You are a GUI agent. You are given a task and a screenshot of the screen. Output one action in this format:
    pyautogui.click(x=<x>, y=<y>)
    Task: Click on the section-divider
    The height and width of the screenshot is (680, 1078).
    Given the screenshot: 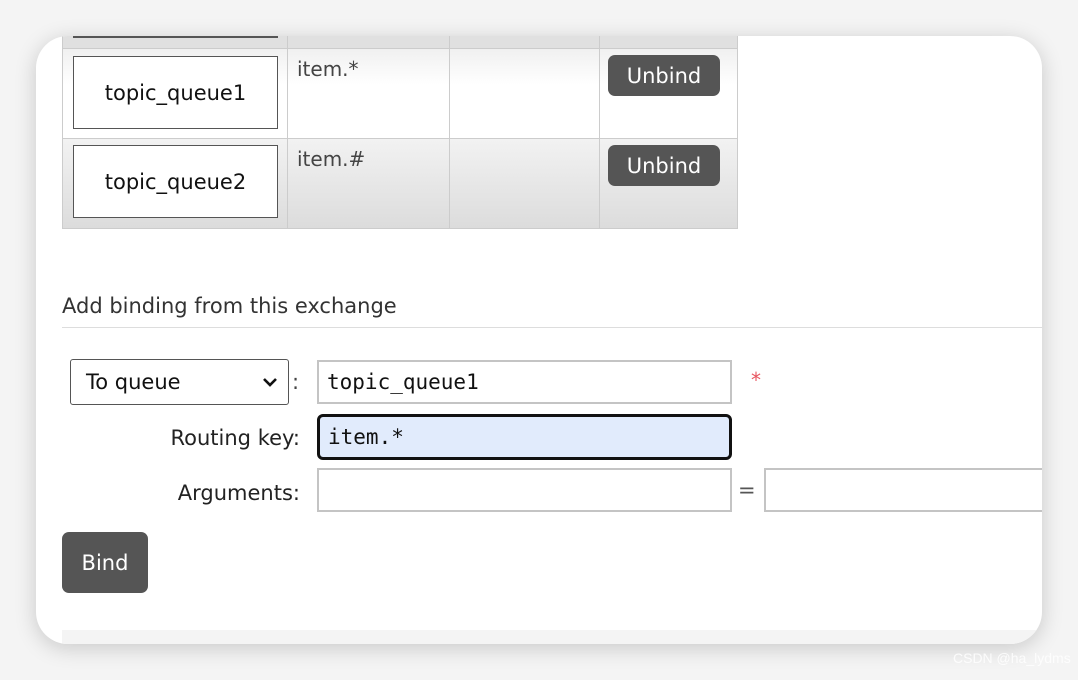 What is the action you would take?
    pyautogui.click(x=552, y=327)
    